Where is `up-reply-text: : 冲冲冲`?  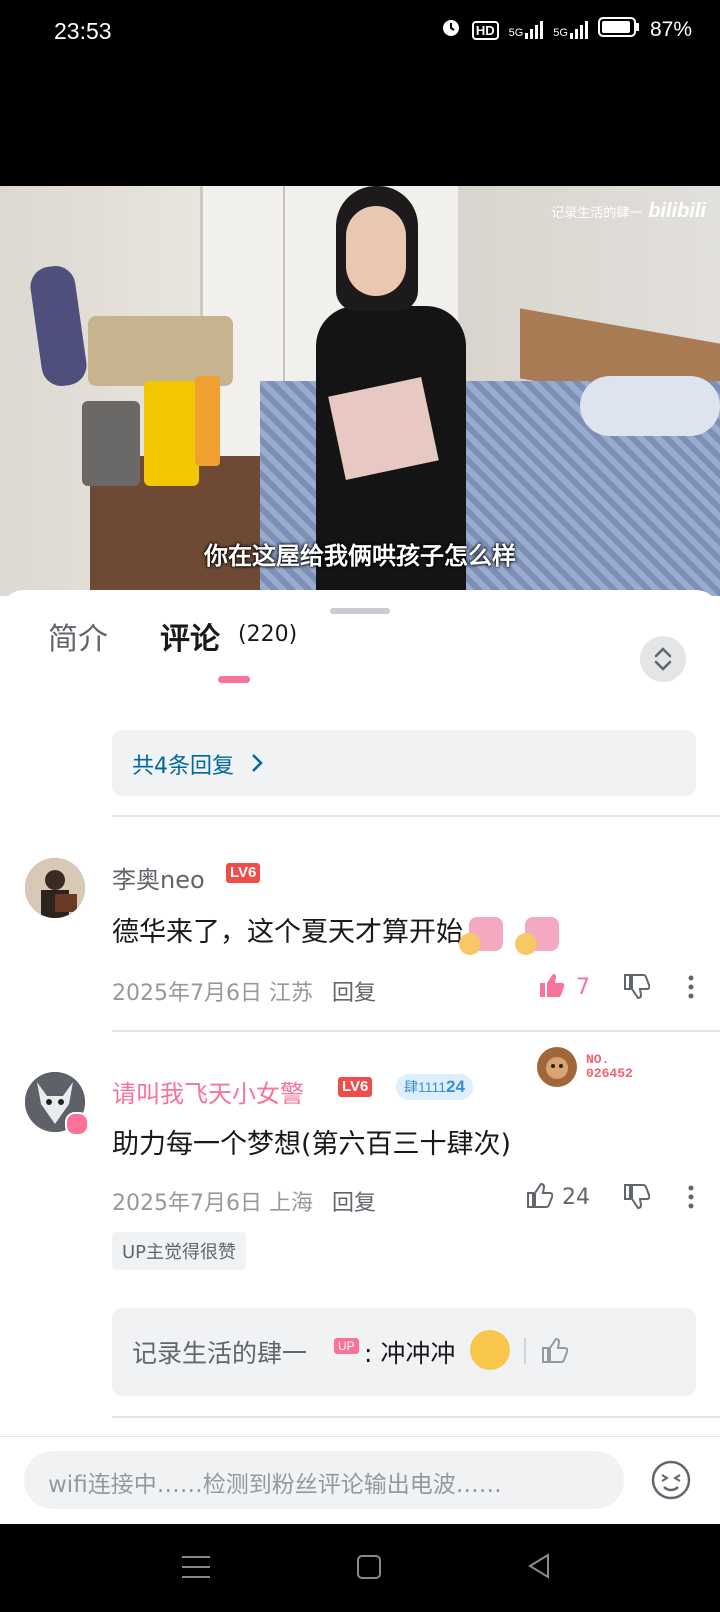
up-reply-text: : 冲冲冲 is located at coordinates (410, 1353).